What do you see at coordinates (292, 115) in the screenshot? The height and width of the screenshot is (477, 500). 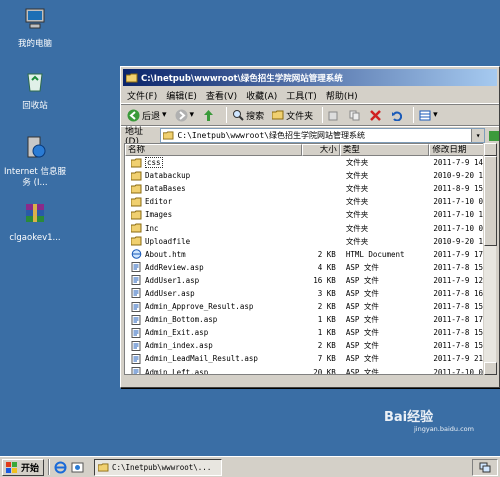 I see `folders-button: 文件夹` at bounding box center [292, 115].